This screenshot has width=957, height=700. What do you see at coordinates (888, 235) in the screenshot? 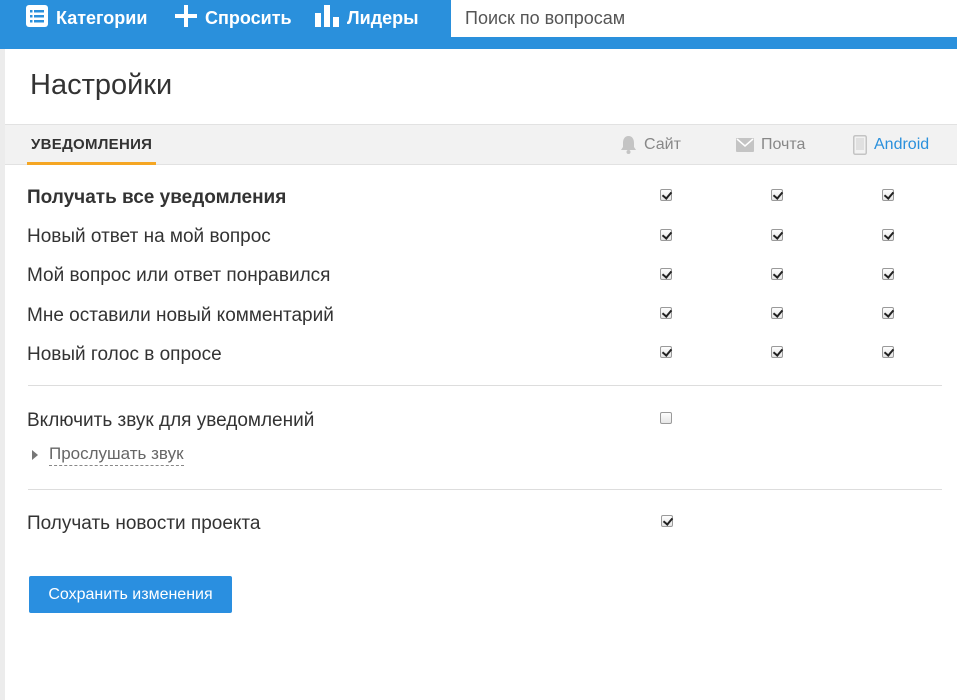
I see `checkbox-new-answer-android` at bounding box center [888, 235].